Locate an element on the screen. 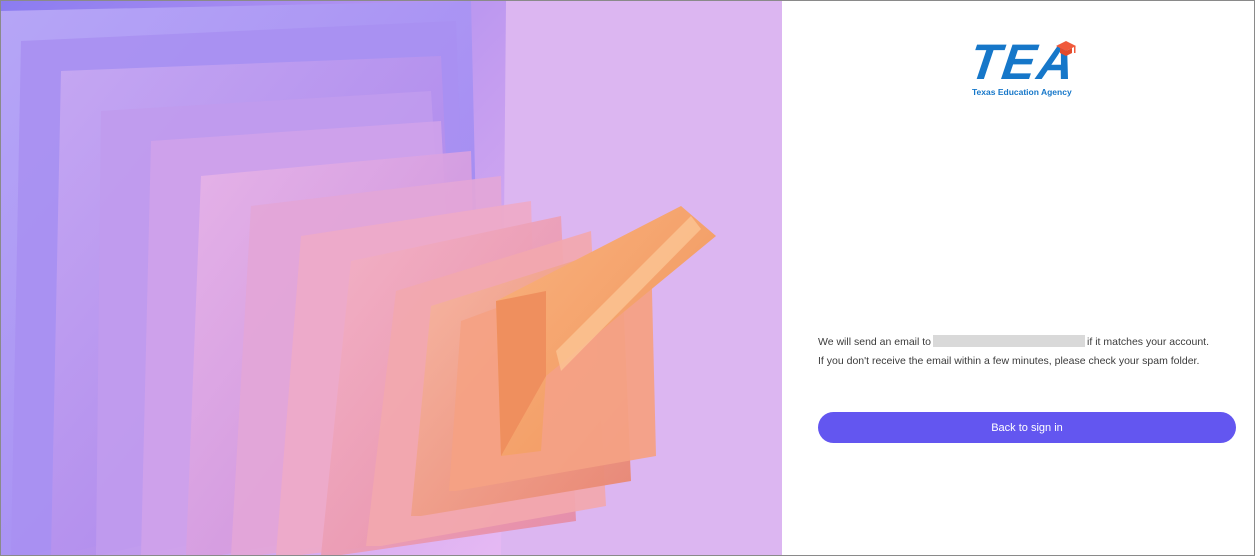 The width and height of the screenshot is (1255, 556). message-prefix: We will send an email to is located at coordinates (875, 342).